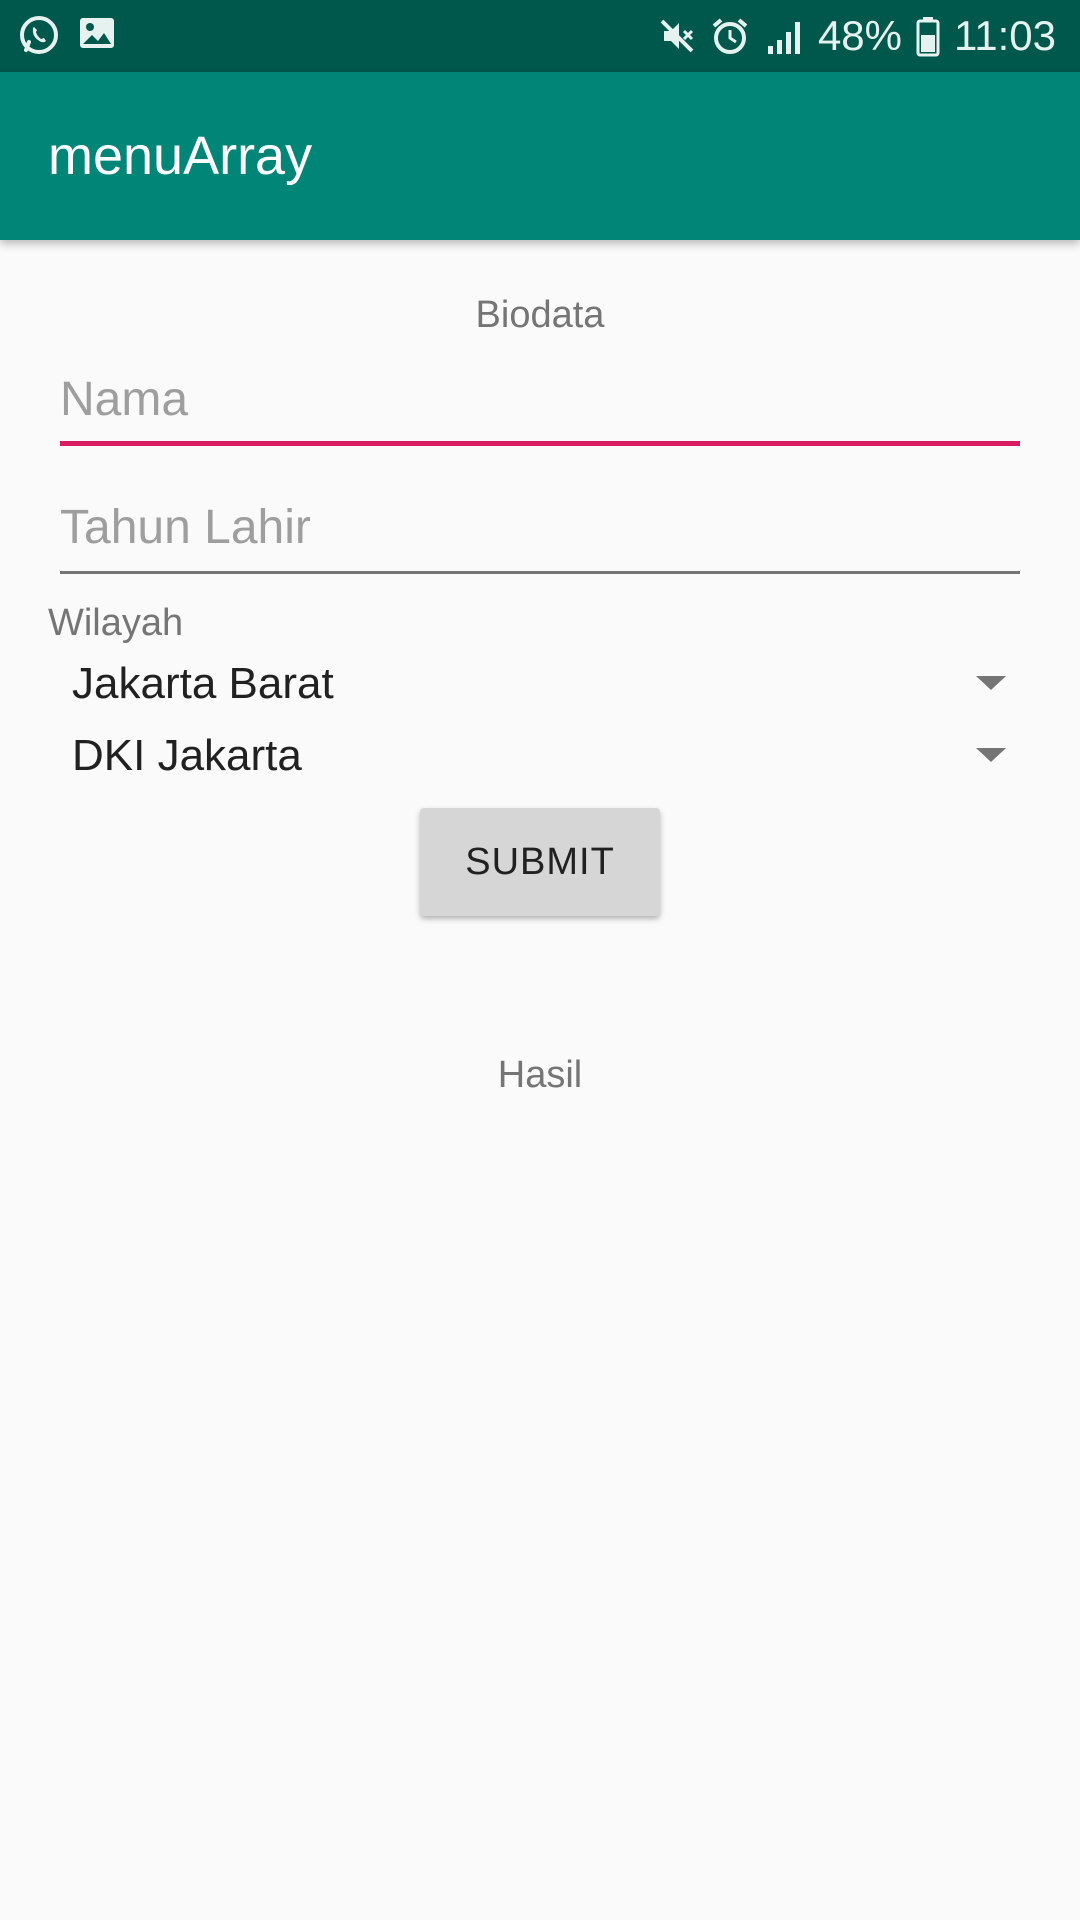 The height and width of the screenshot is (1920, 1080). Describe the element at coordinates (540, 532) in the screenshot. I see `tahun-lahir-field: Tahun Lahir` at that location.